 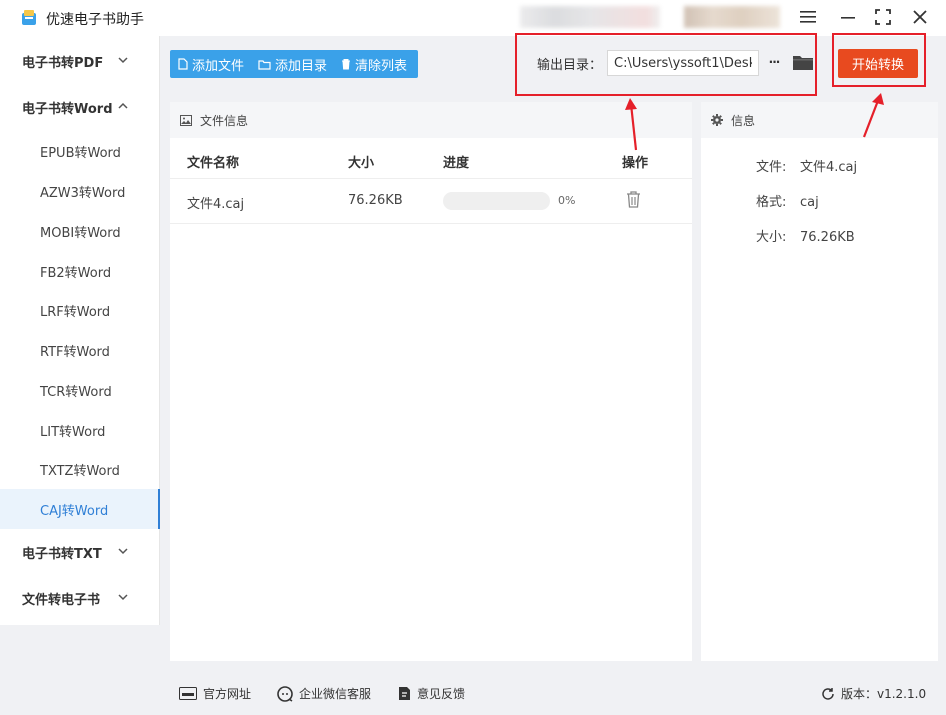 I want to click on add-file-label: 添加文件, so click(x=218, y=66).